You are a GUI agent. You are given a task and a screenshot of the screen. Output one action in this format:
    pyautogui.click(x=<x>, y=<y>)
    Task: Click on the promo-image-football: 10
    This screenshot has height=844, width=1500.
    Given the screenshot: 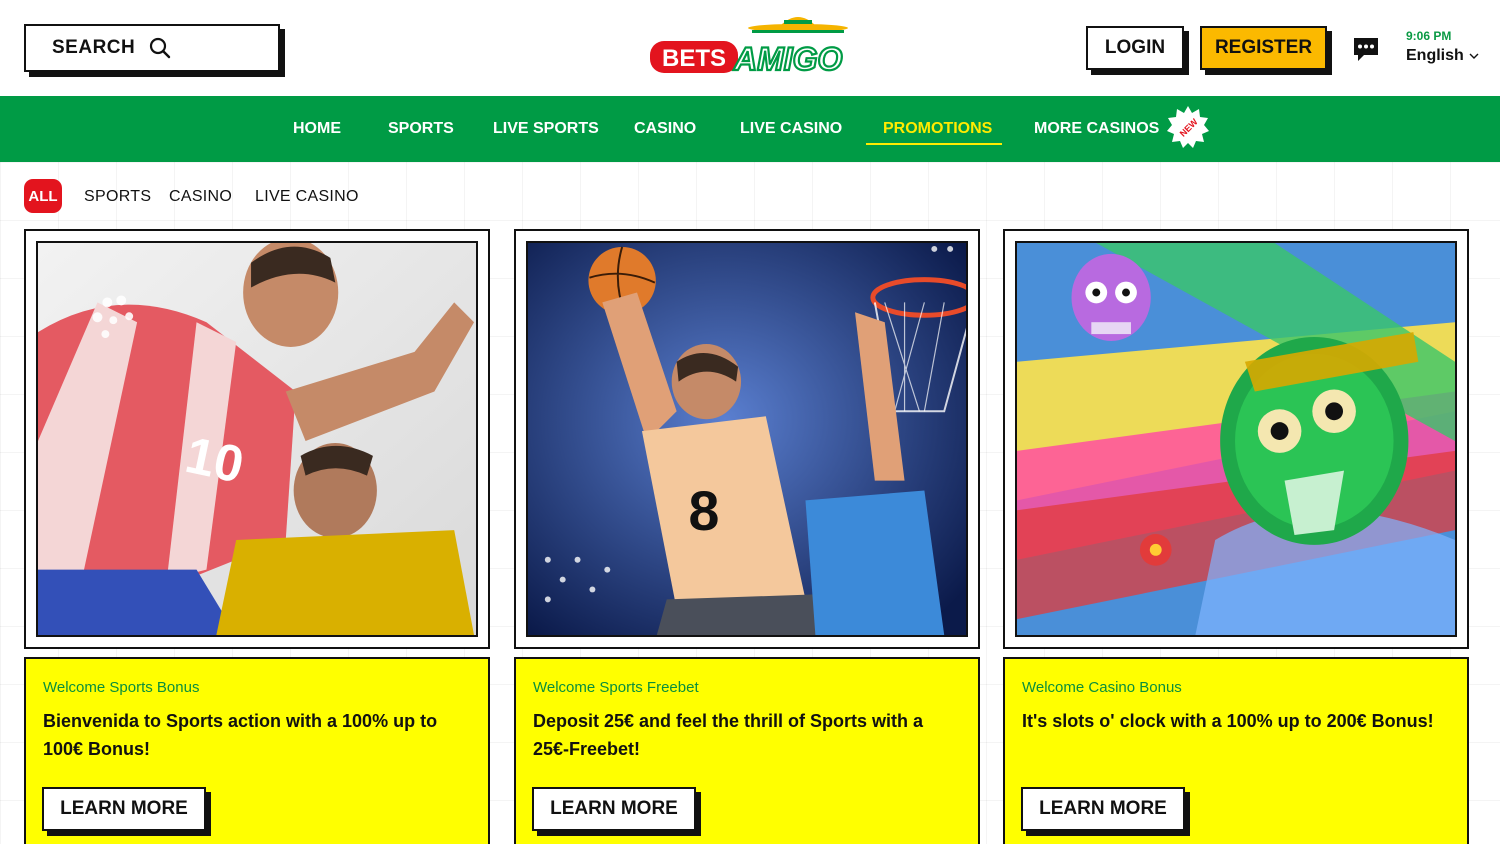 What is the action you would take?
    pyautogui.click(x=257, y=439)
    